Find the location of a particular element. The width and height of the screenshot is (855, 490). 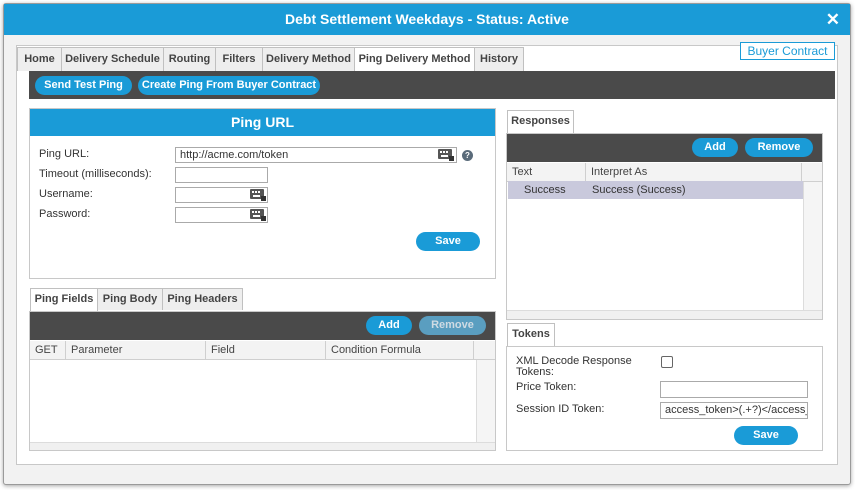

ping-fields-add-button: Add is located at coordinates (389, 325).